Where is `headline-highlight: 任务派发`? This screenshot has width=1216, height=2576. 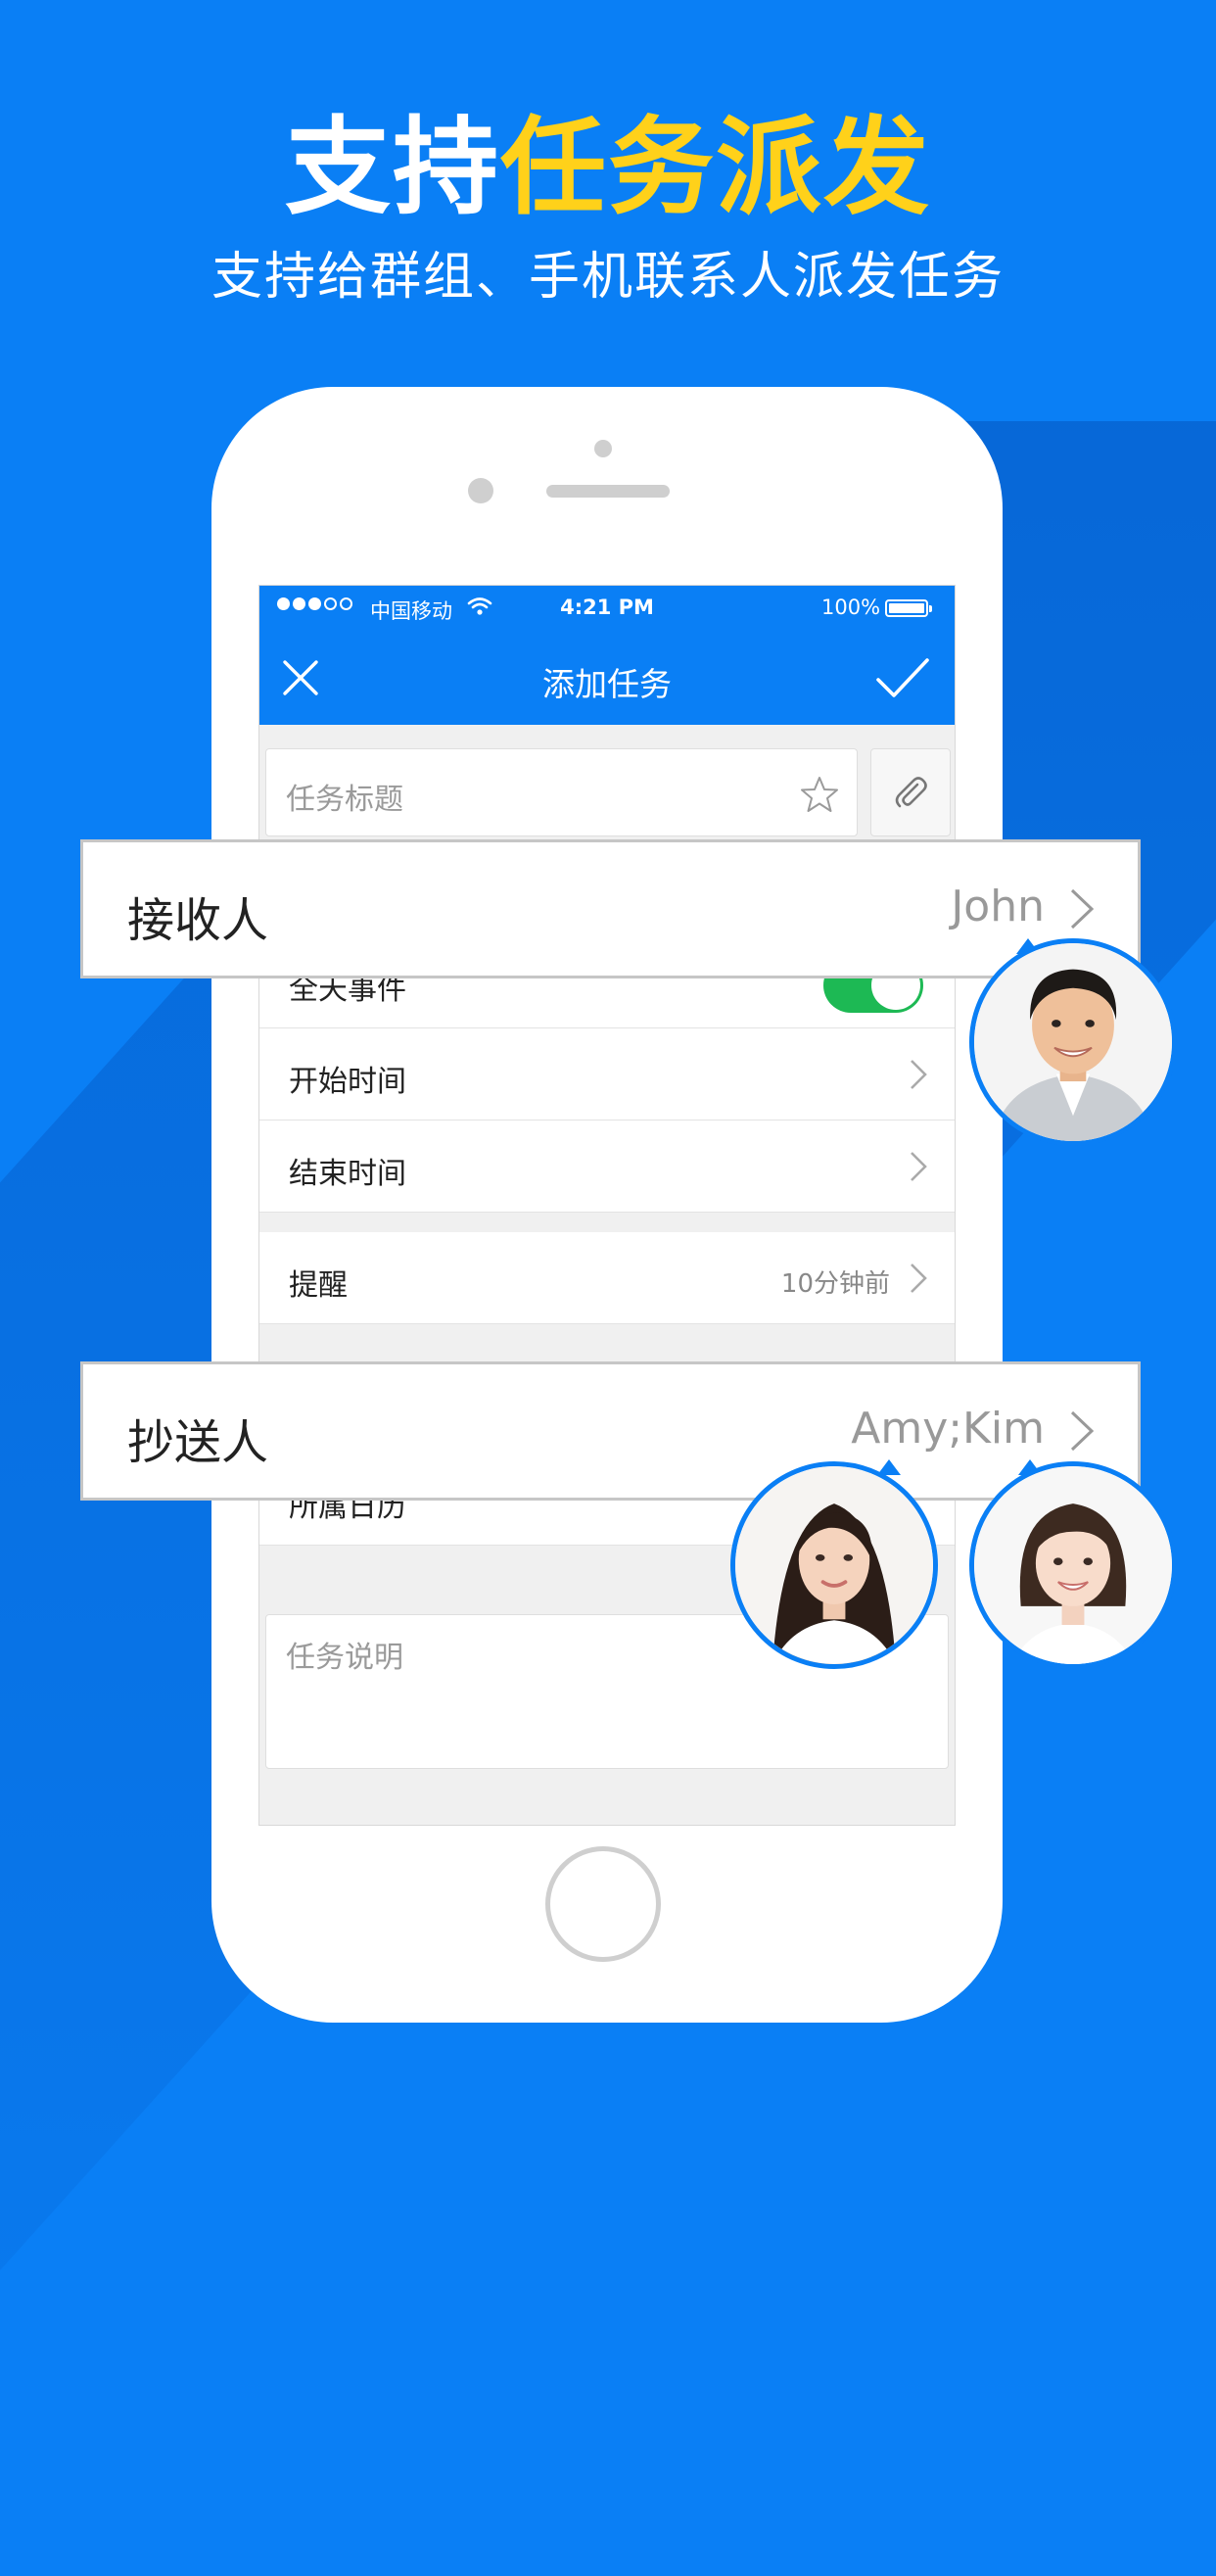 headline-highlight: 任务派发 is located at coordinates (716, 168).